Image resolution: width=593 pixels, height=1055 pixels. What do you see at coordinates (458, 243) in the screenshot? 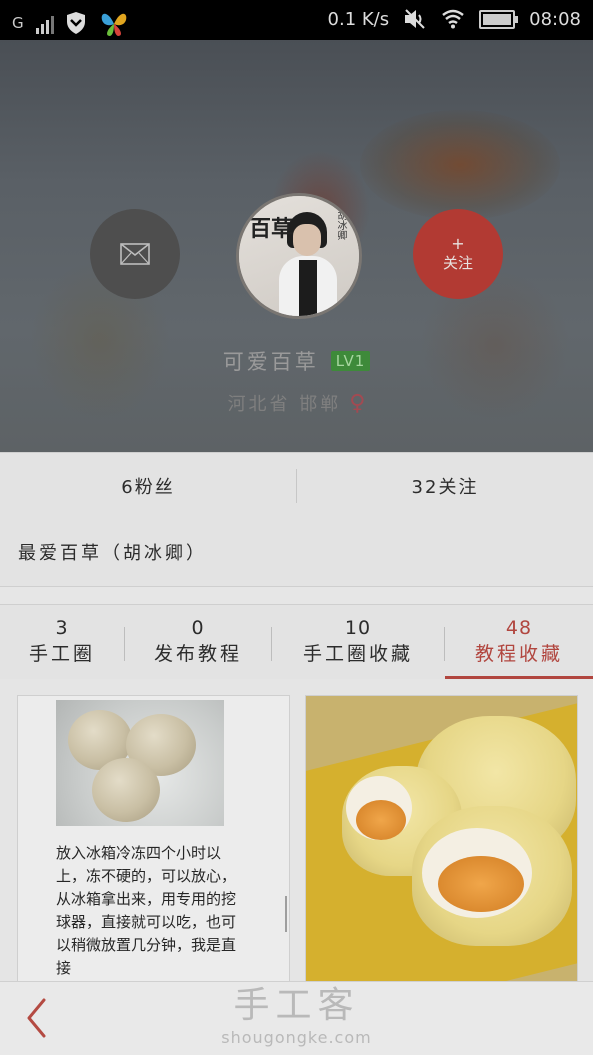
I see `plus-icon: +` at bounding box center [458, 243].